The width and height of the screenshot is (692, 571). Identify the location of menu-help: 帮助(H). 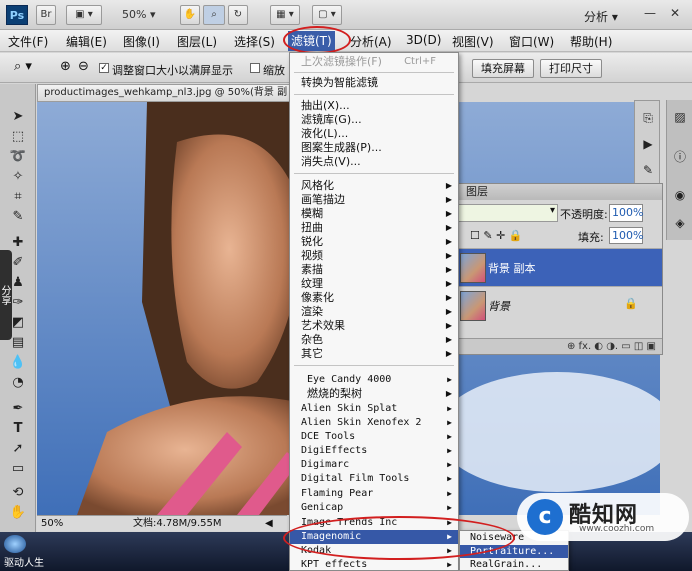
(591, 41).